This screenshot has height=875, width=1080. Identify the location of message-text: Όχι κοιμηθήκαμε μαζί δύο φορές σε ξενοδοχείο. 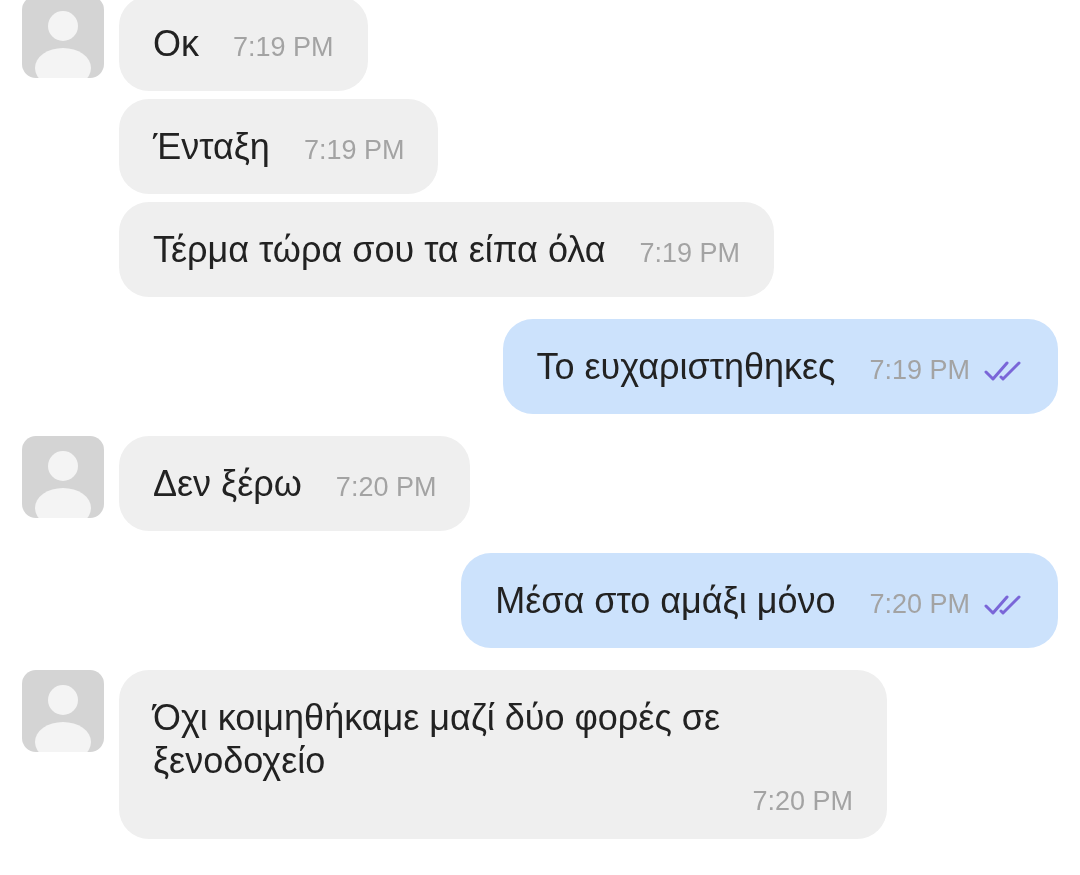
(437, 739).